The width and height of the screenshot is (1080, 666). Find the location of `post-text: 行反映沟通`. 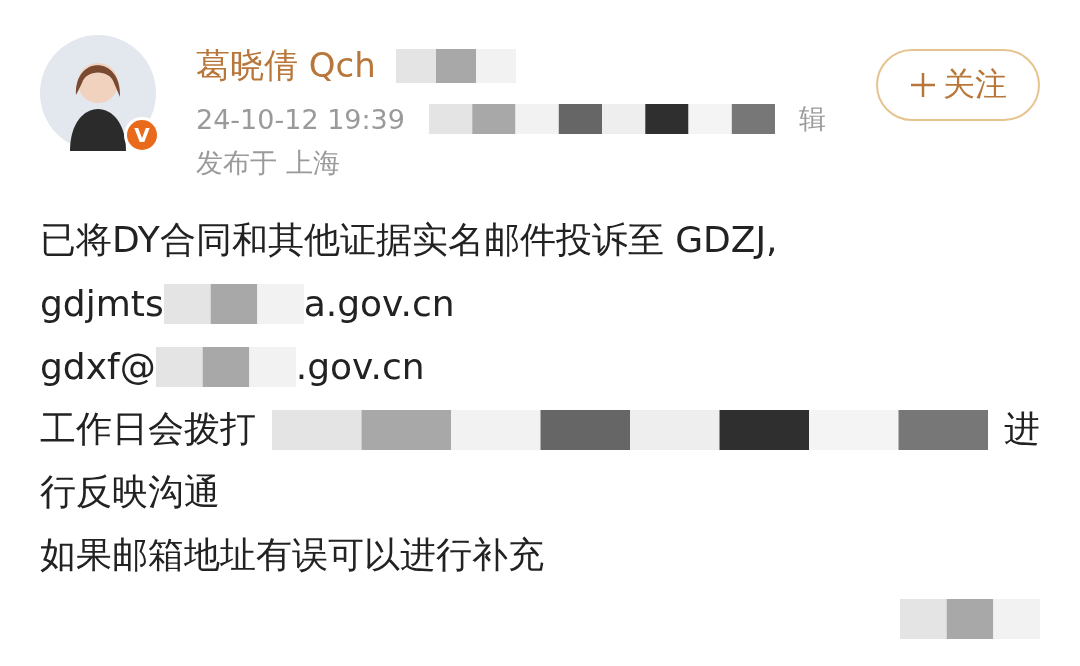

post-text: 行反映沟通 is located at coordinates (130, 492).